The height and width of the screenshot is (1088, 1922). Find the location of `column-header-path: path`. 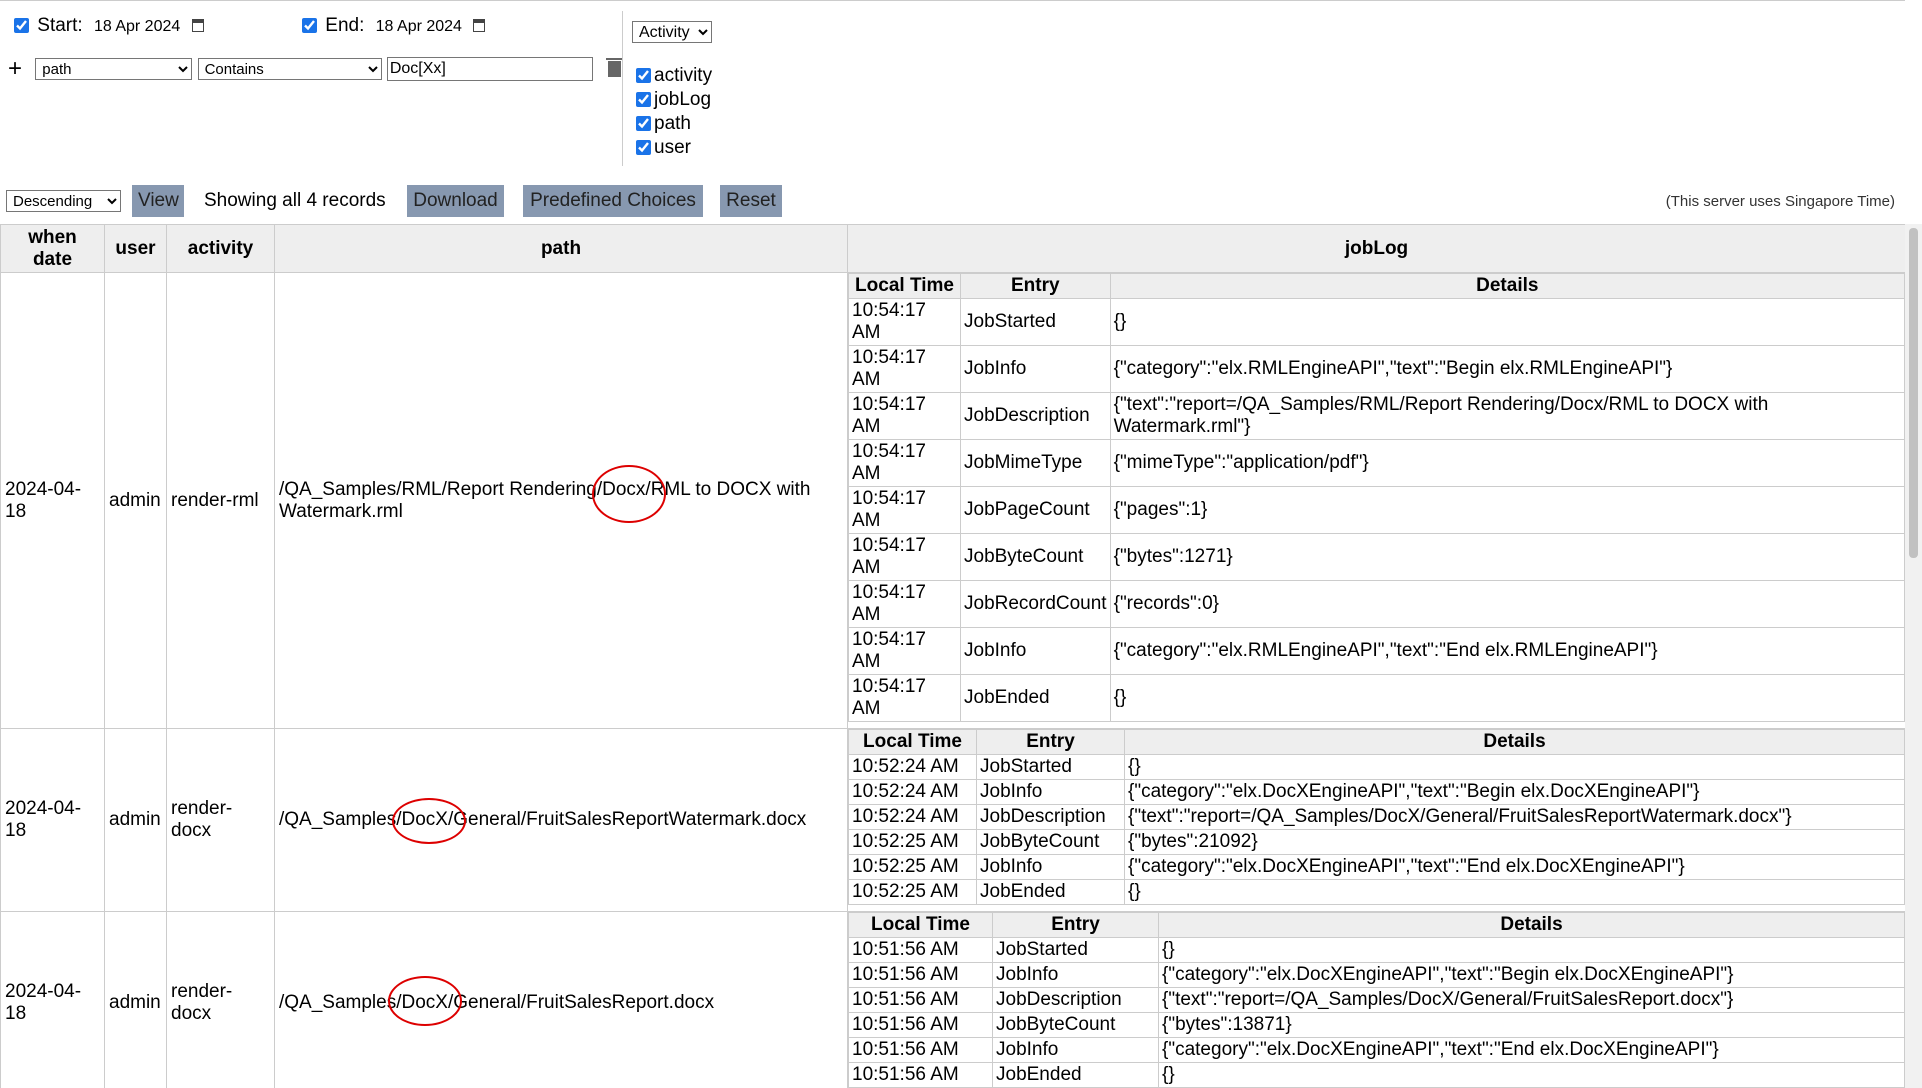

column-header-path: path is located at coordinates (561, 248).